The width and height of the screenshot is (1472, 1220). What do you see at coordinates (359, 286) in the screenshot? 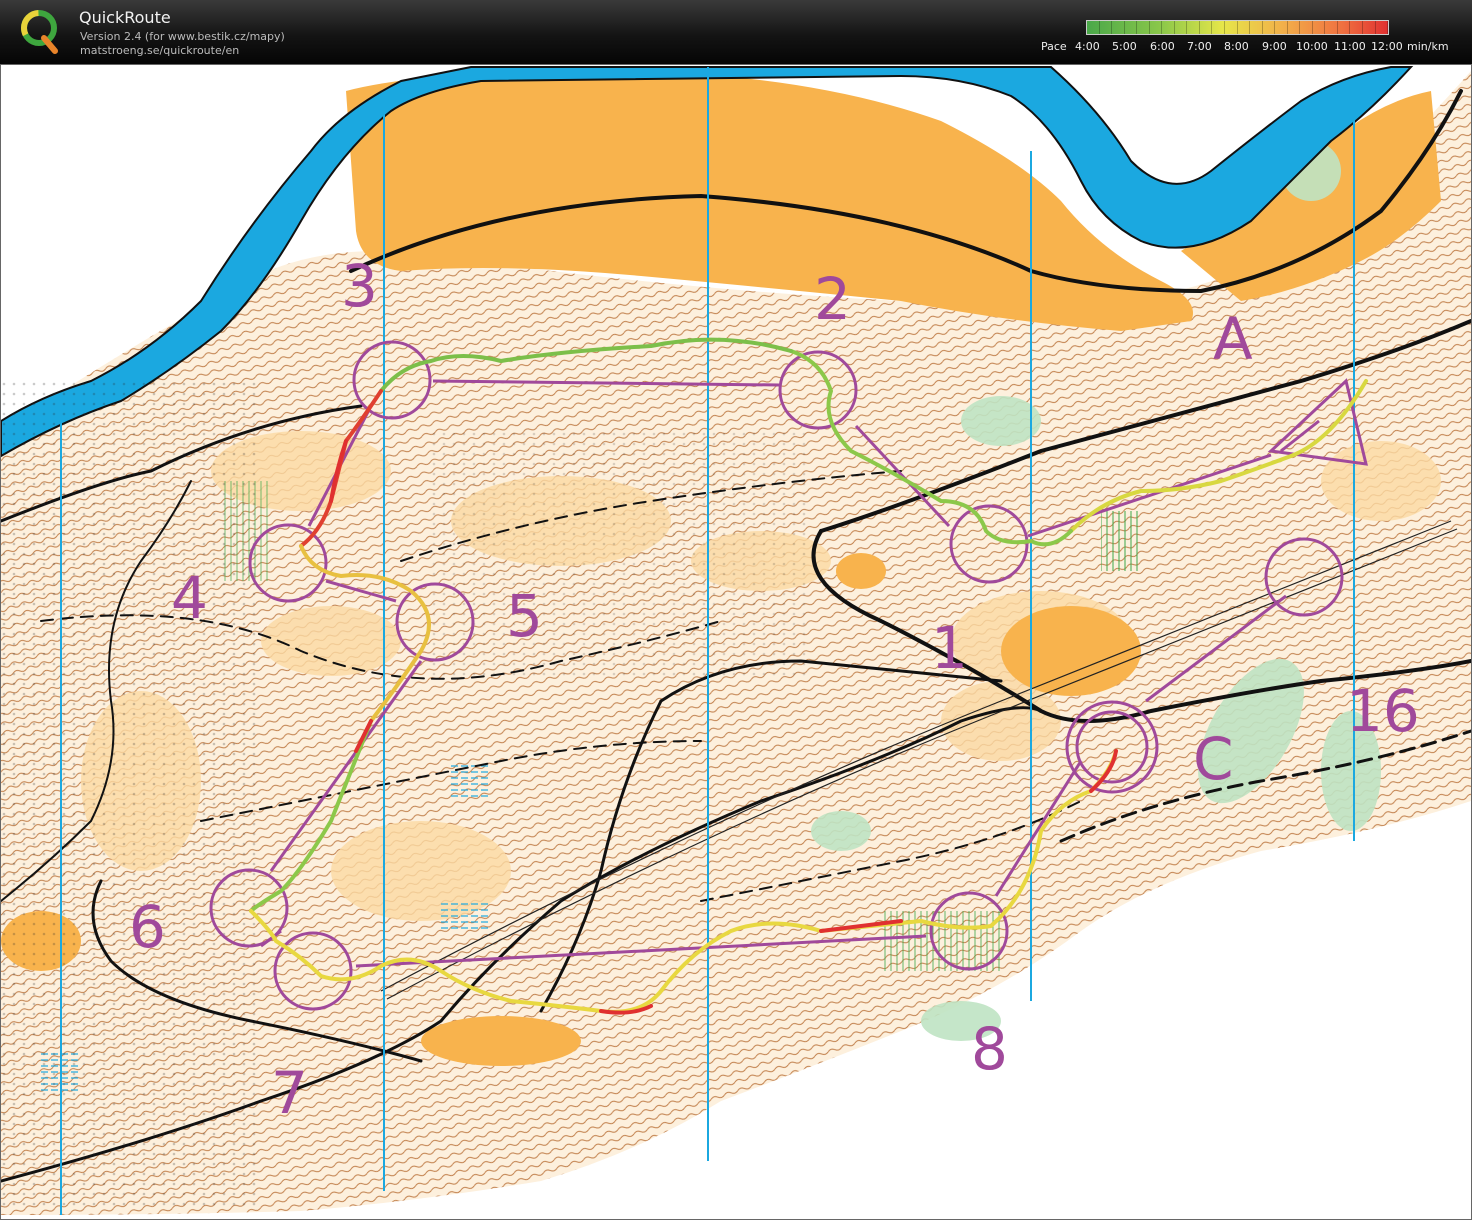
I see `control-number: 3` at bounding box center [359, 286].